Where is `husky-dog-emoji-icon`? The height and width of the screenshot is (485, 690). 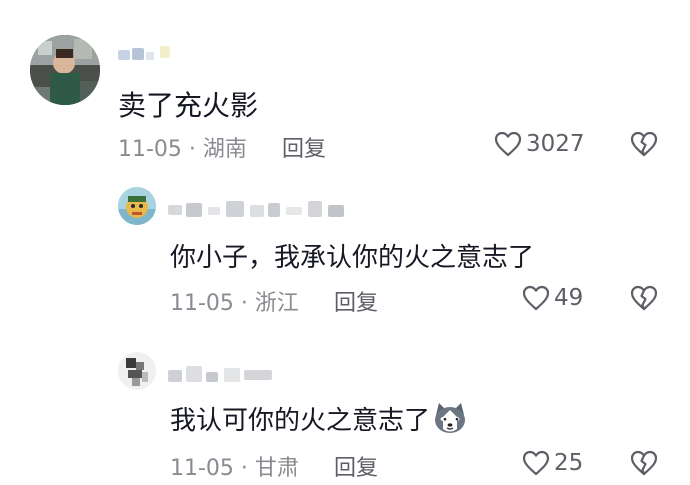 husky-dog-emoji-icon is located at coordinates (450, 421).